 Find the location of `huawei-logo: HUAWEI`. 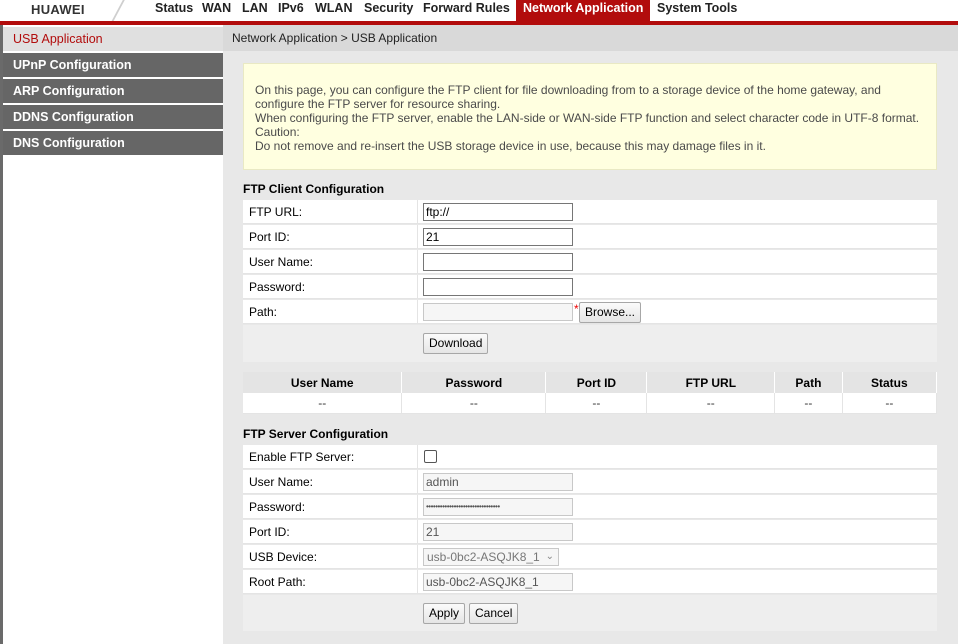

huawei-logo: HUAWEI is located at coordinates (58, 9).